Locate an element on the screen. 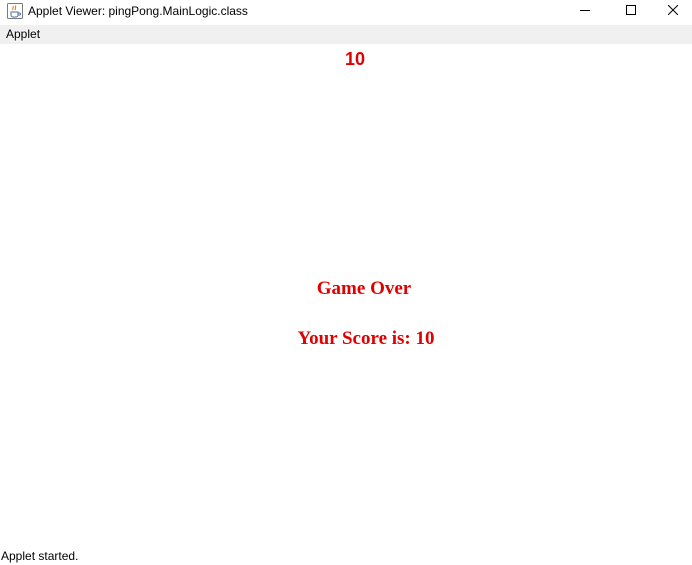 The image size is (692, 565). minimize-button is located at coordinates (585, 11).